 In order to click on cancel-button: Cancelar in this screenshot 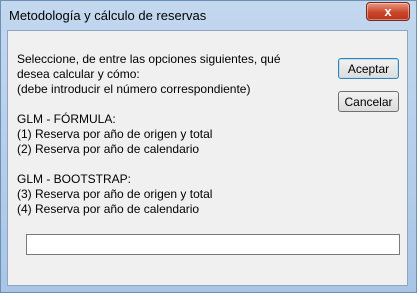, I will do `click(368, 101)`.